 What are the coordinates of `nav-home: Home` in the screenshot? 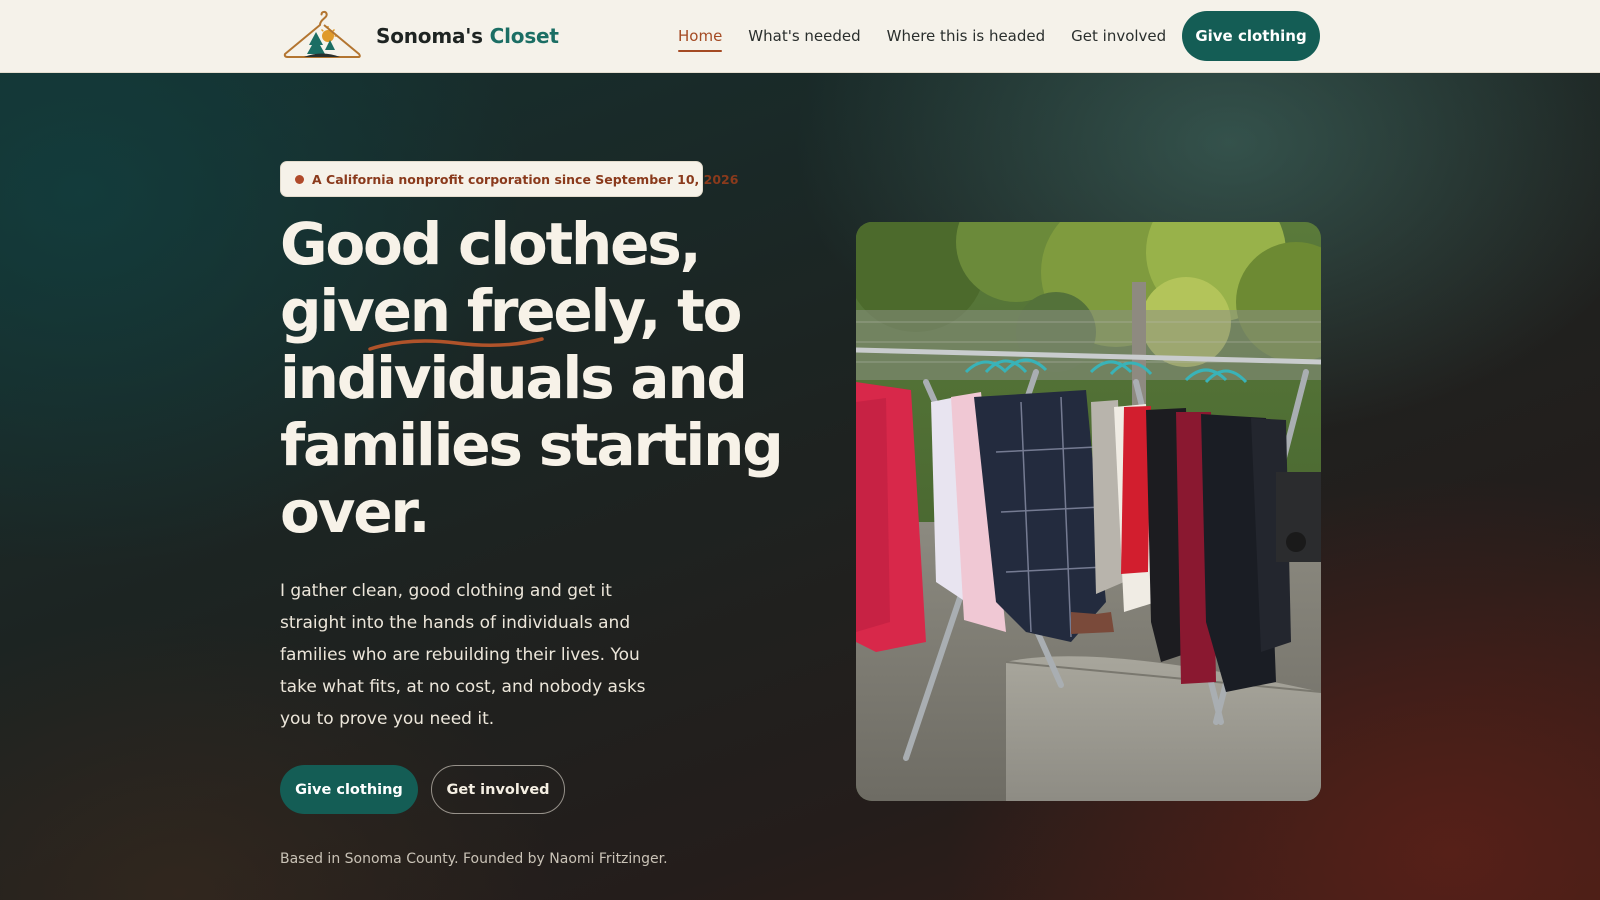 It's located at (700, 37).